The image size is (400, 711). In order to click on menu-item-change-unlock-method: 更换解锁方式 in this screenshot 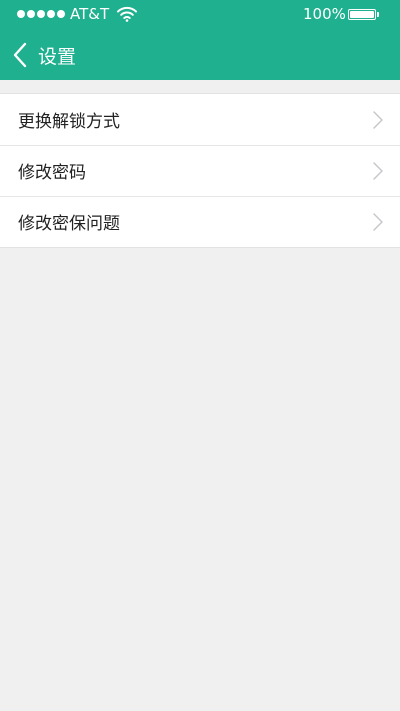, I will do `click(200, 119)`.